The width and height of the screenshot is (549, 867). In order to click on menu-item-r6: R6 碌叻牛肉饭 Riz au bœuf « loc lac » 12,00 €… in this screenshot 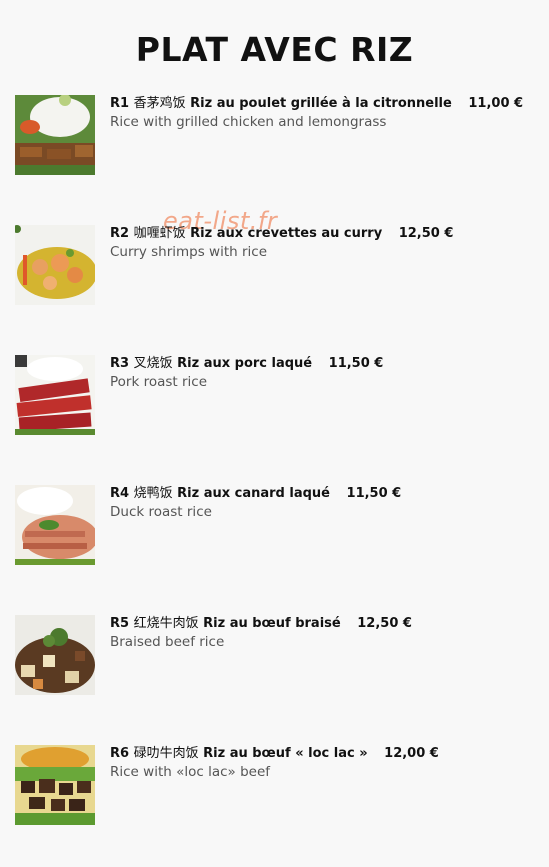, I will do `click(280, 785)`.